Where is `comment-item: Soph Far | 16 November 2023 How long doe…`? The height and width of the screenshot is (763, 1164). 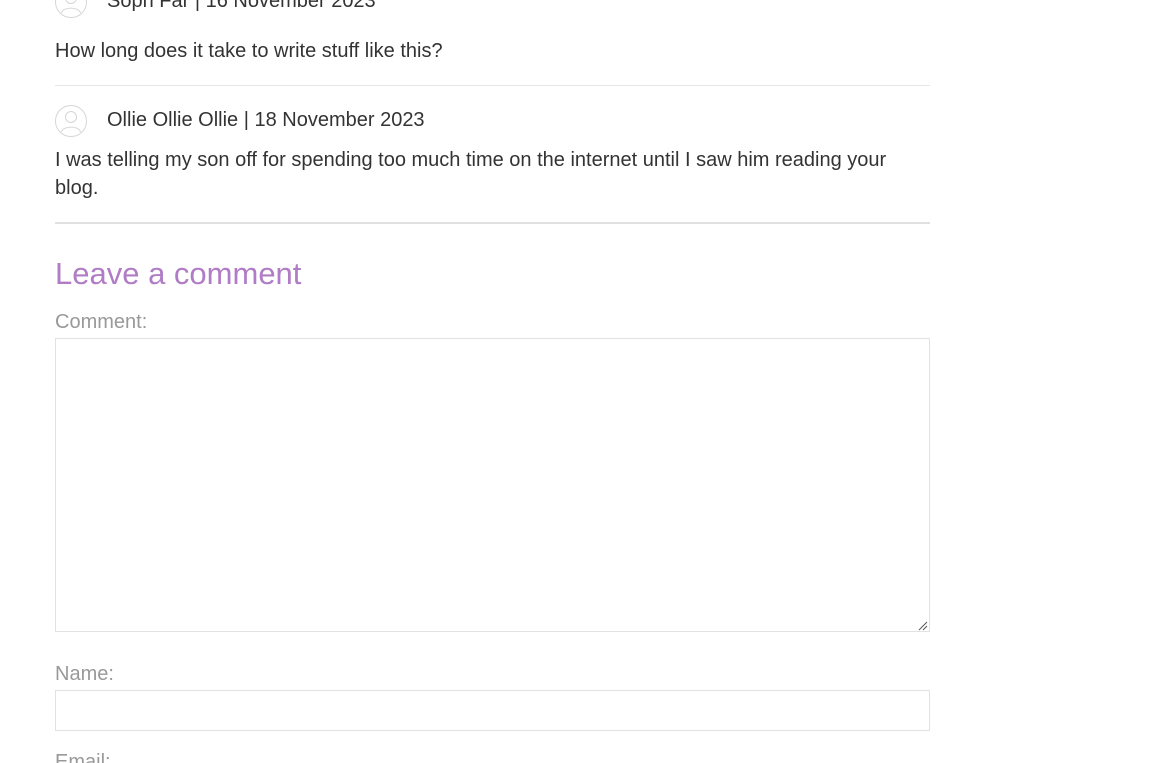
comment-item: Soph Far | 16 November 2023 How long doe… is located at coordinates (492, 31).